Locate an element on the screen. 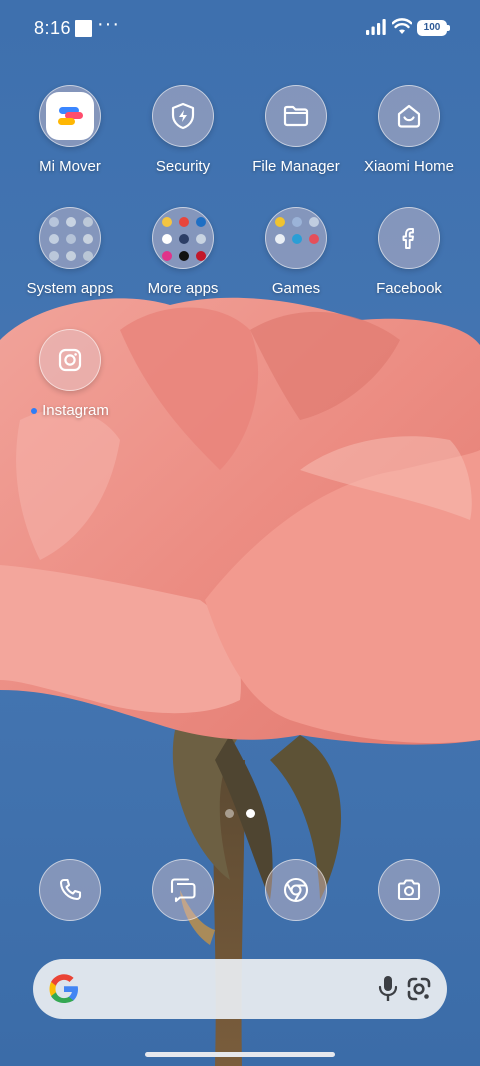 Image resolution: width=480 pixels, height=1066 pixels. smart-home-icon is located at coordinates (409, 116).